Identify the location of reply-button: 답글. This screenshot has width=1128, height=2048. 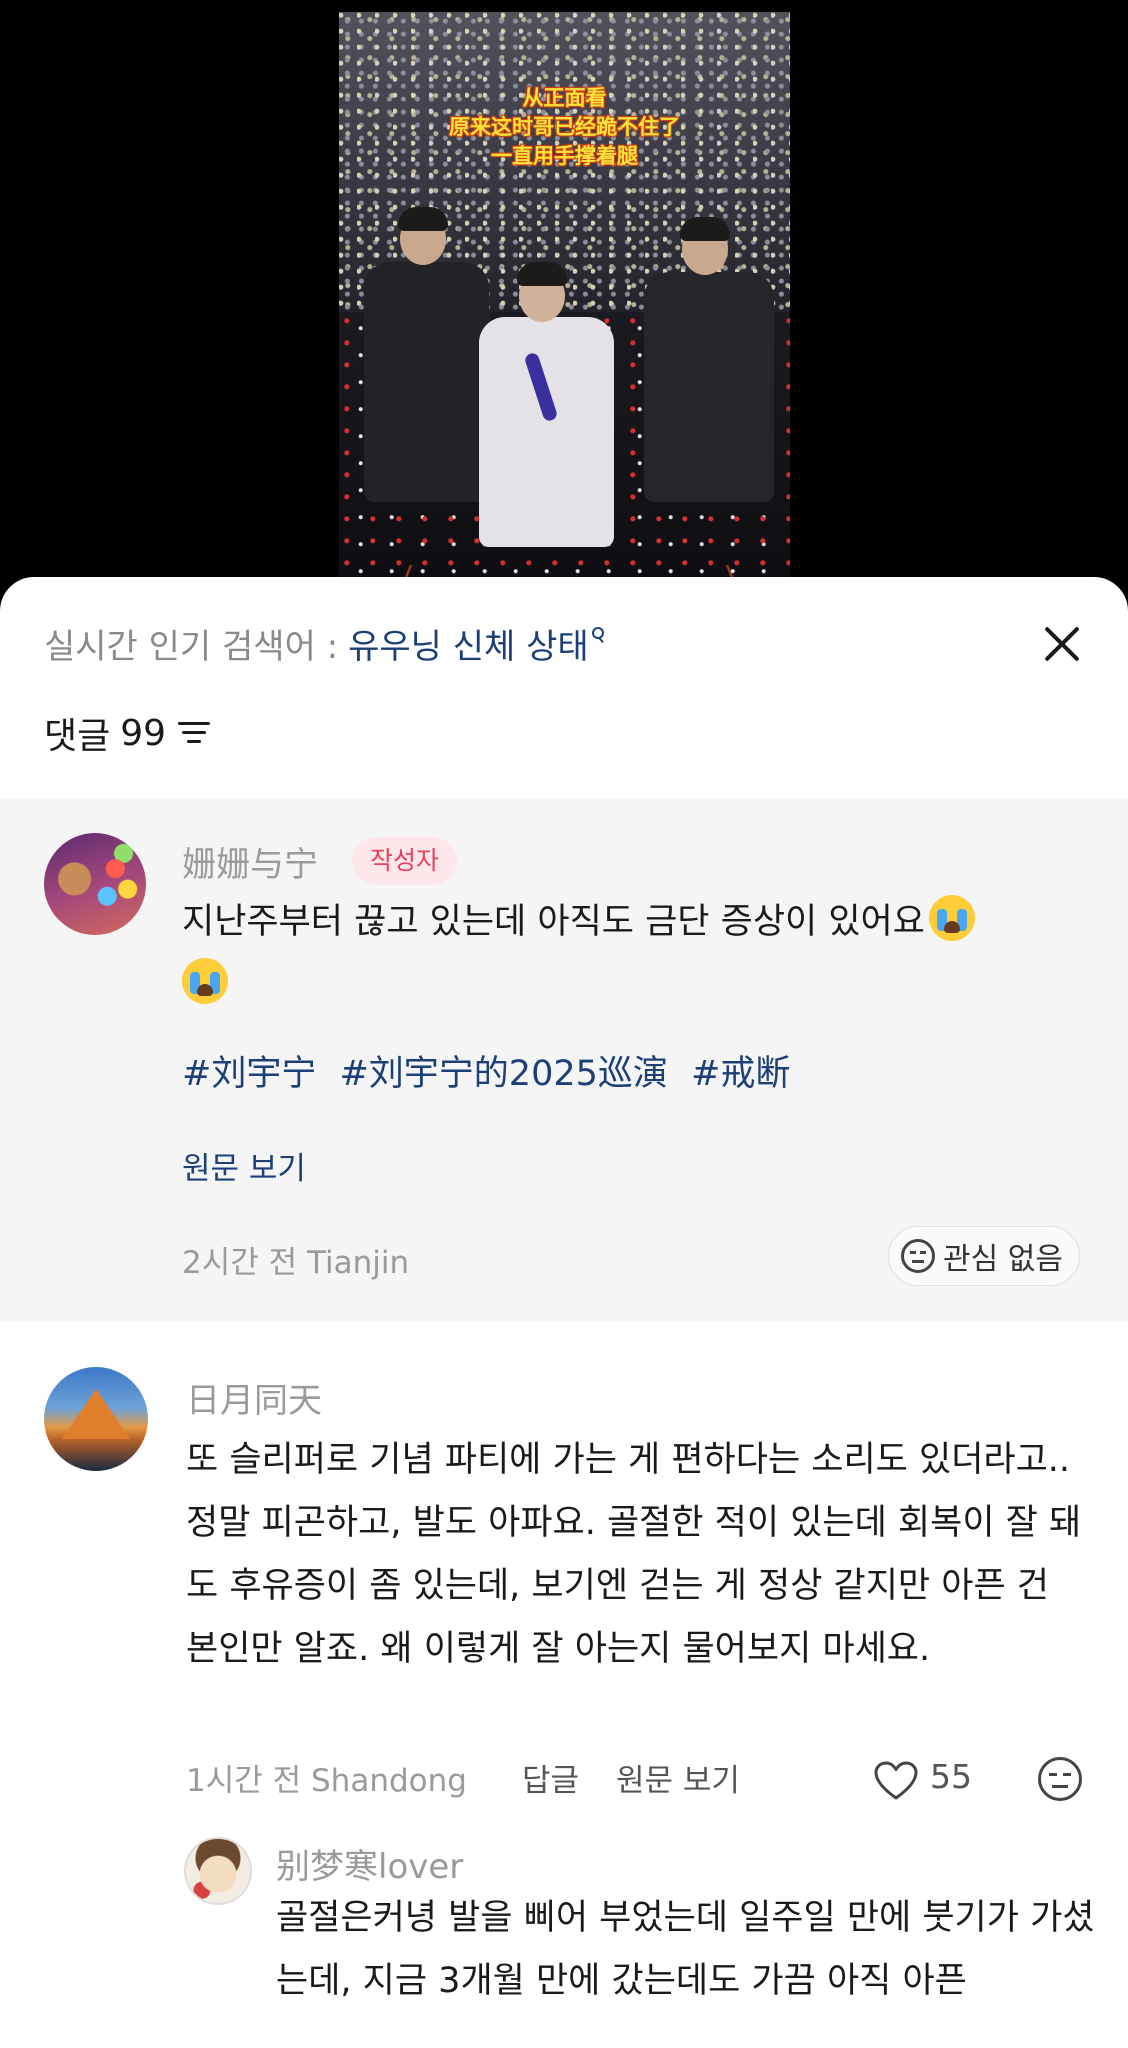
(550, 1777).